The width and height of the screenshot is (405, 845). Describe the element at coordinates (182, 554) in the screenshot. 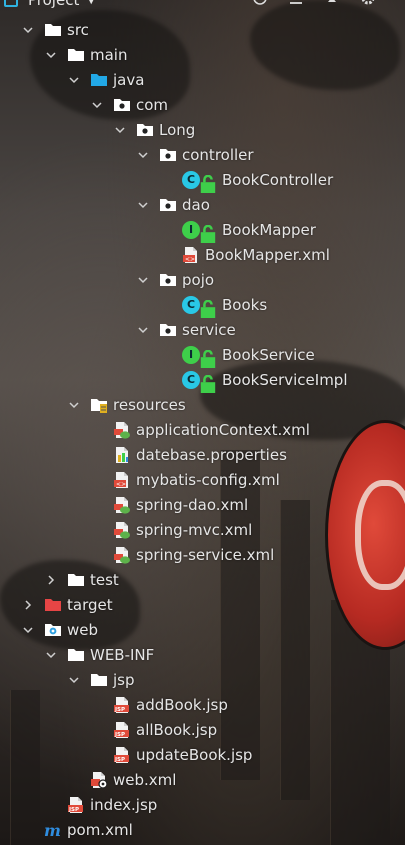

I see `tree-node-spring-service-xml: spring-service.xml` at that location.